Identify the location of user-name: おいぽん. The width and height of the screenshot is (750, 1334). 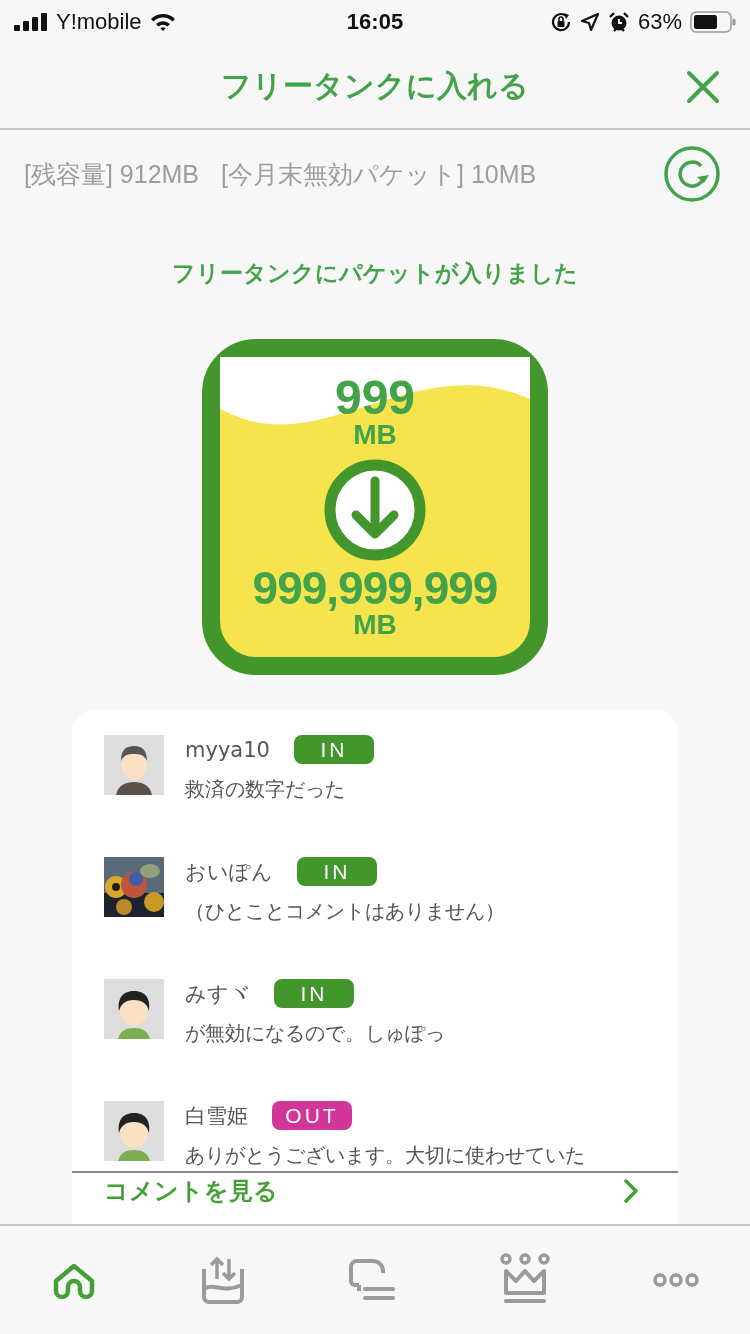
(229, 872).